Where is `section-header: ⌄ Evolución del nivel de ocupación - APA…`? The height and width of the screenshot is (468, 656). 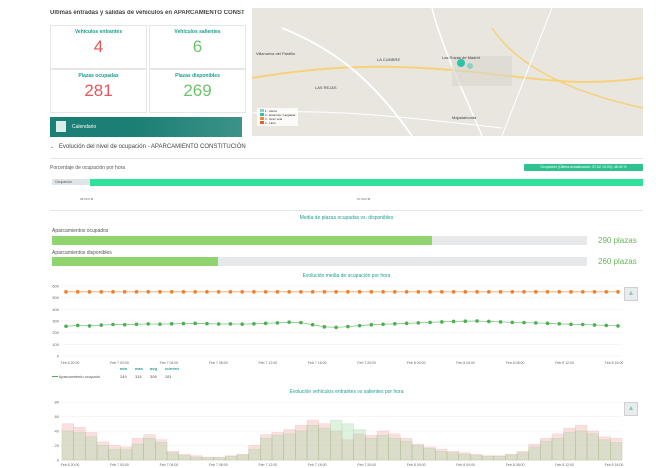
section-header: ⌄ Evolución del nivel de ocupación - APA… is located at coordinates (346, 149).